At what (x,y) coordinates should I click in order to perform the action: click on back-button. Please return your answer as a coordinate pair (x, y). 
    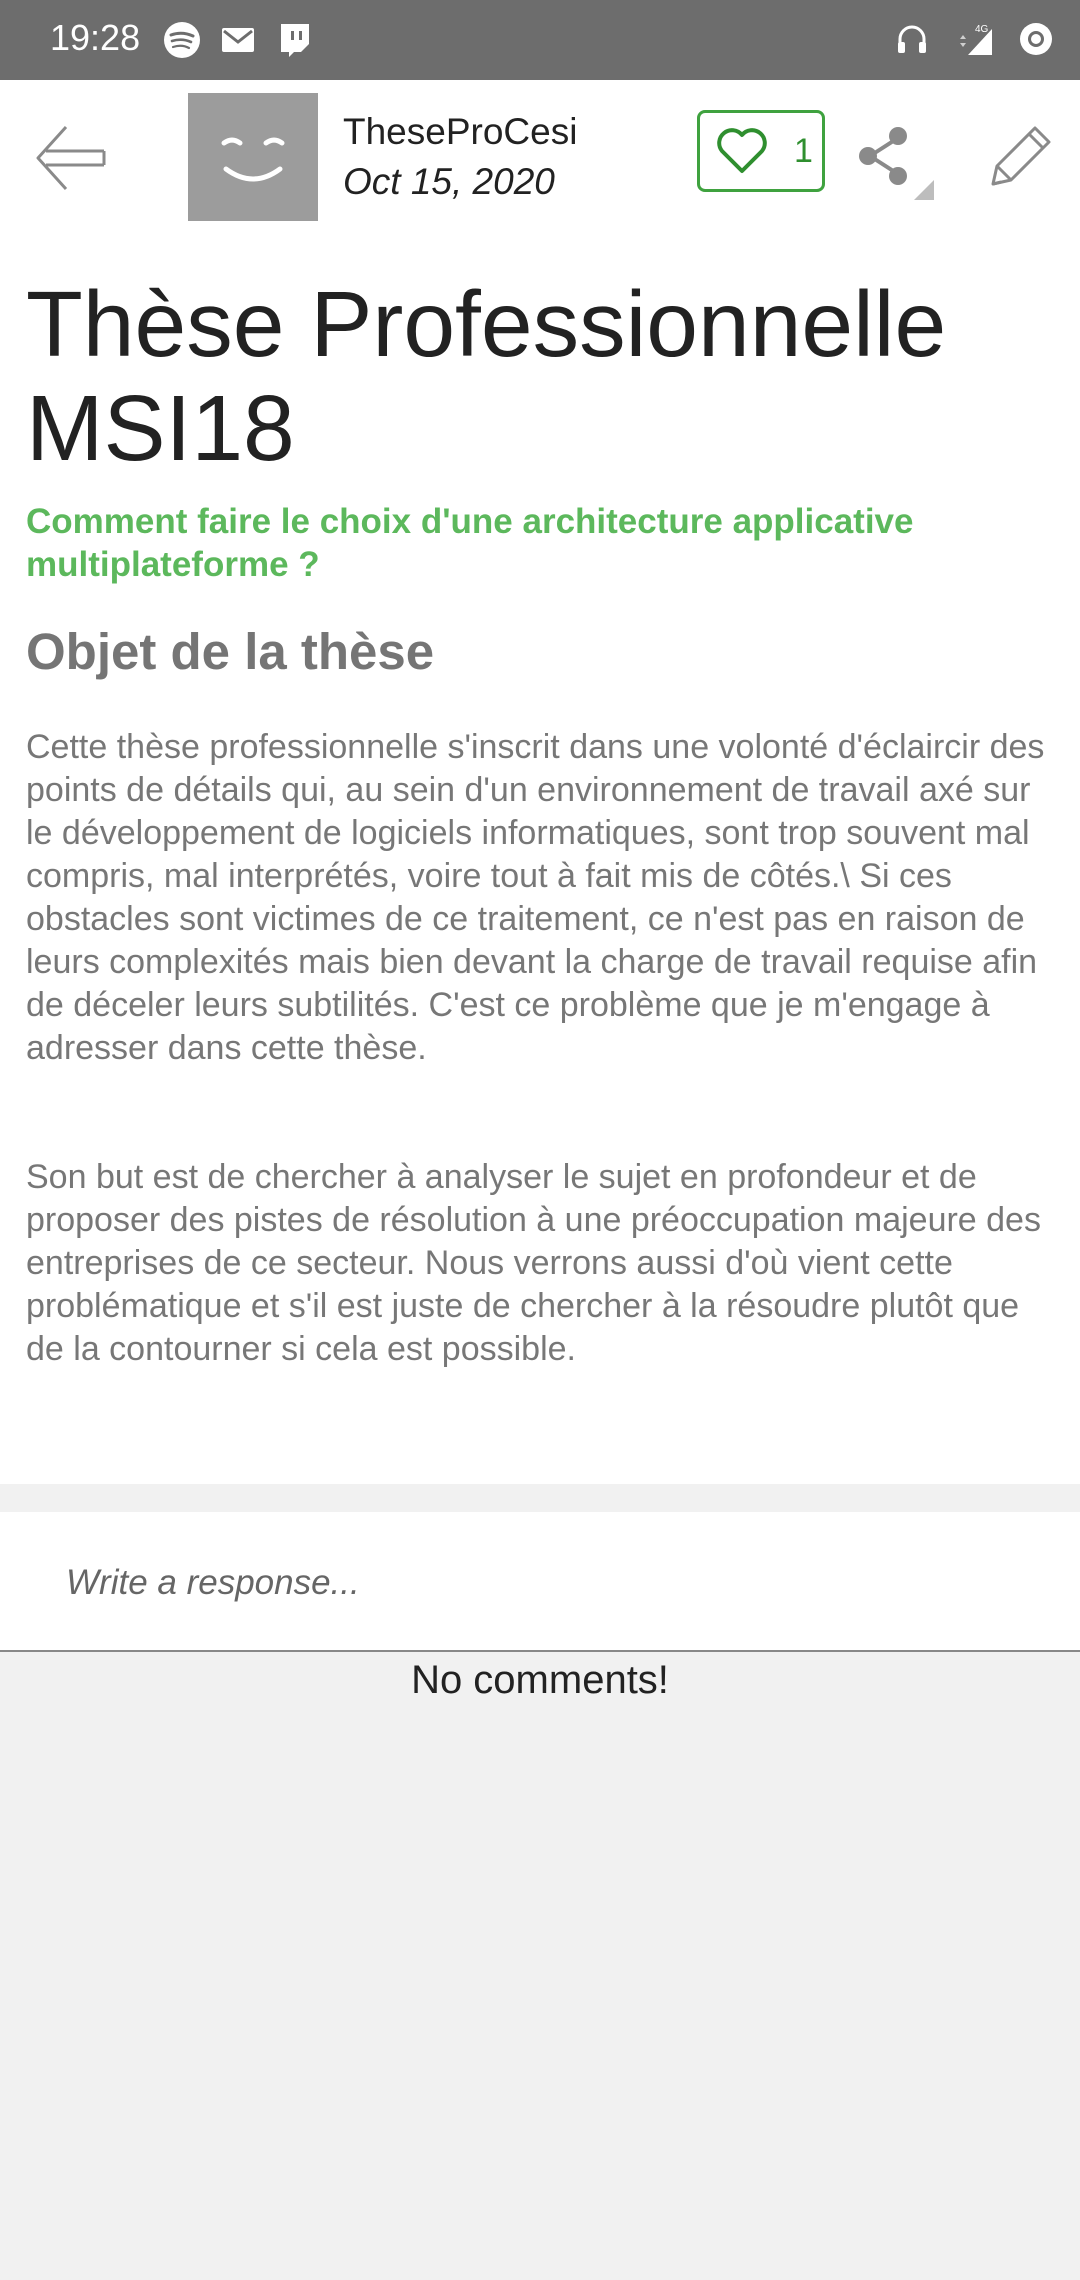
    Looking at the image, I should click on (73, 158).